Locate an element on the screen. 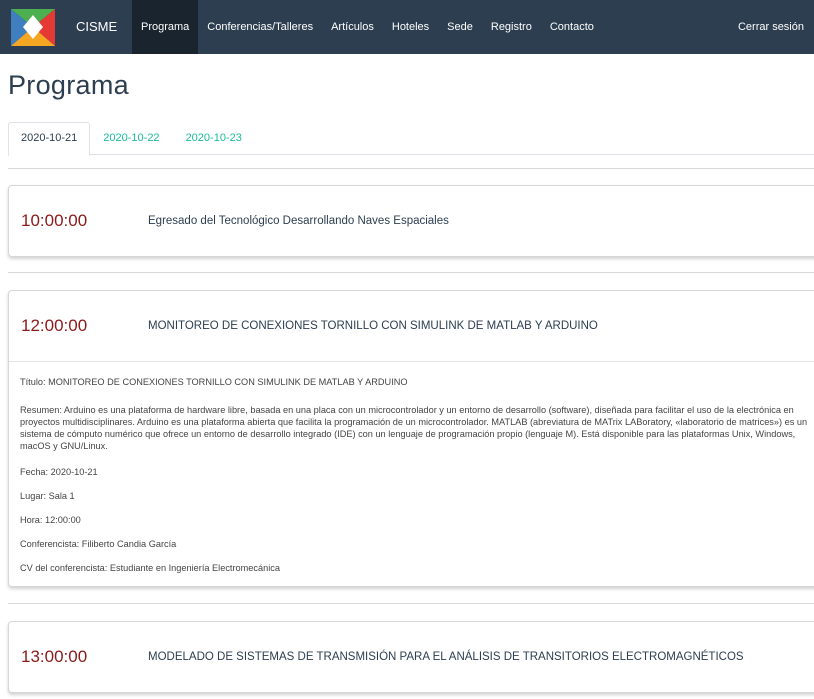  session-time: 10:00:00 is located at coordinates (54, 220).